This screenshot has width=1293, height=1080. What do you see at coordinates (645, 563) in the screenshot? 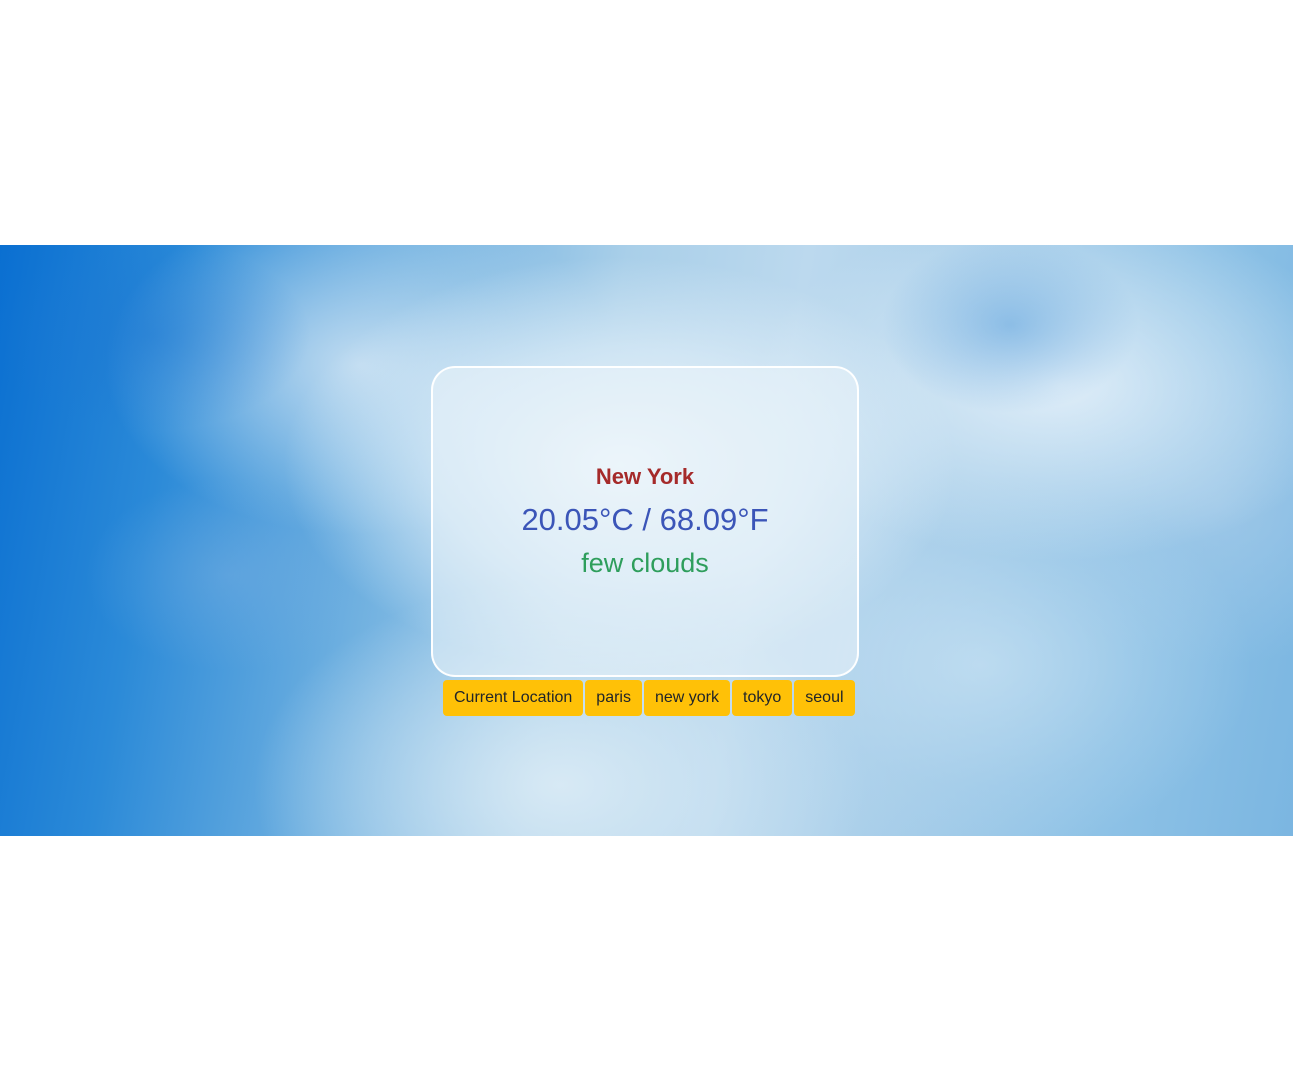
I see `weather-description: few clouds` at bounding box center [645, 563].